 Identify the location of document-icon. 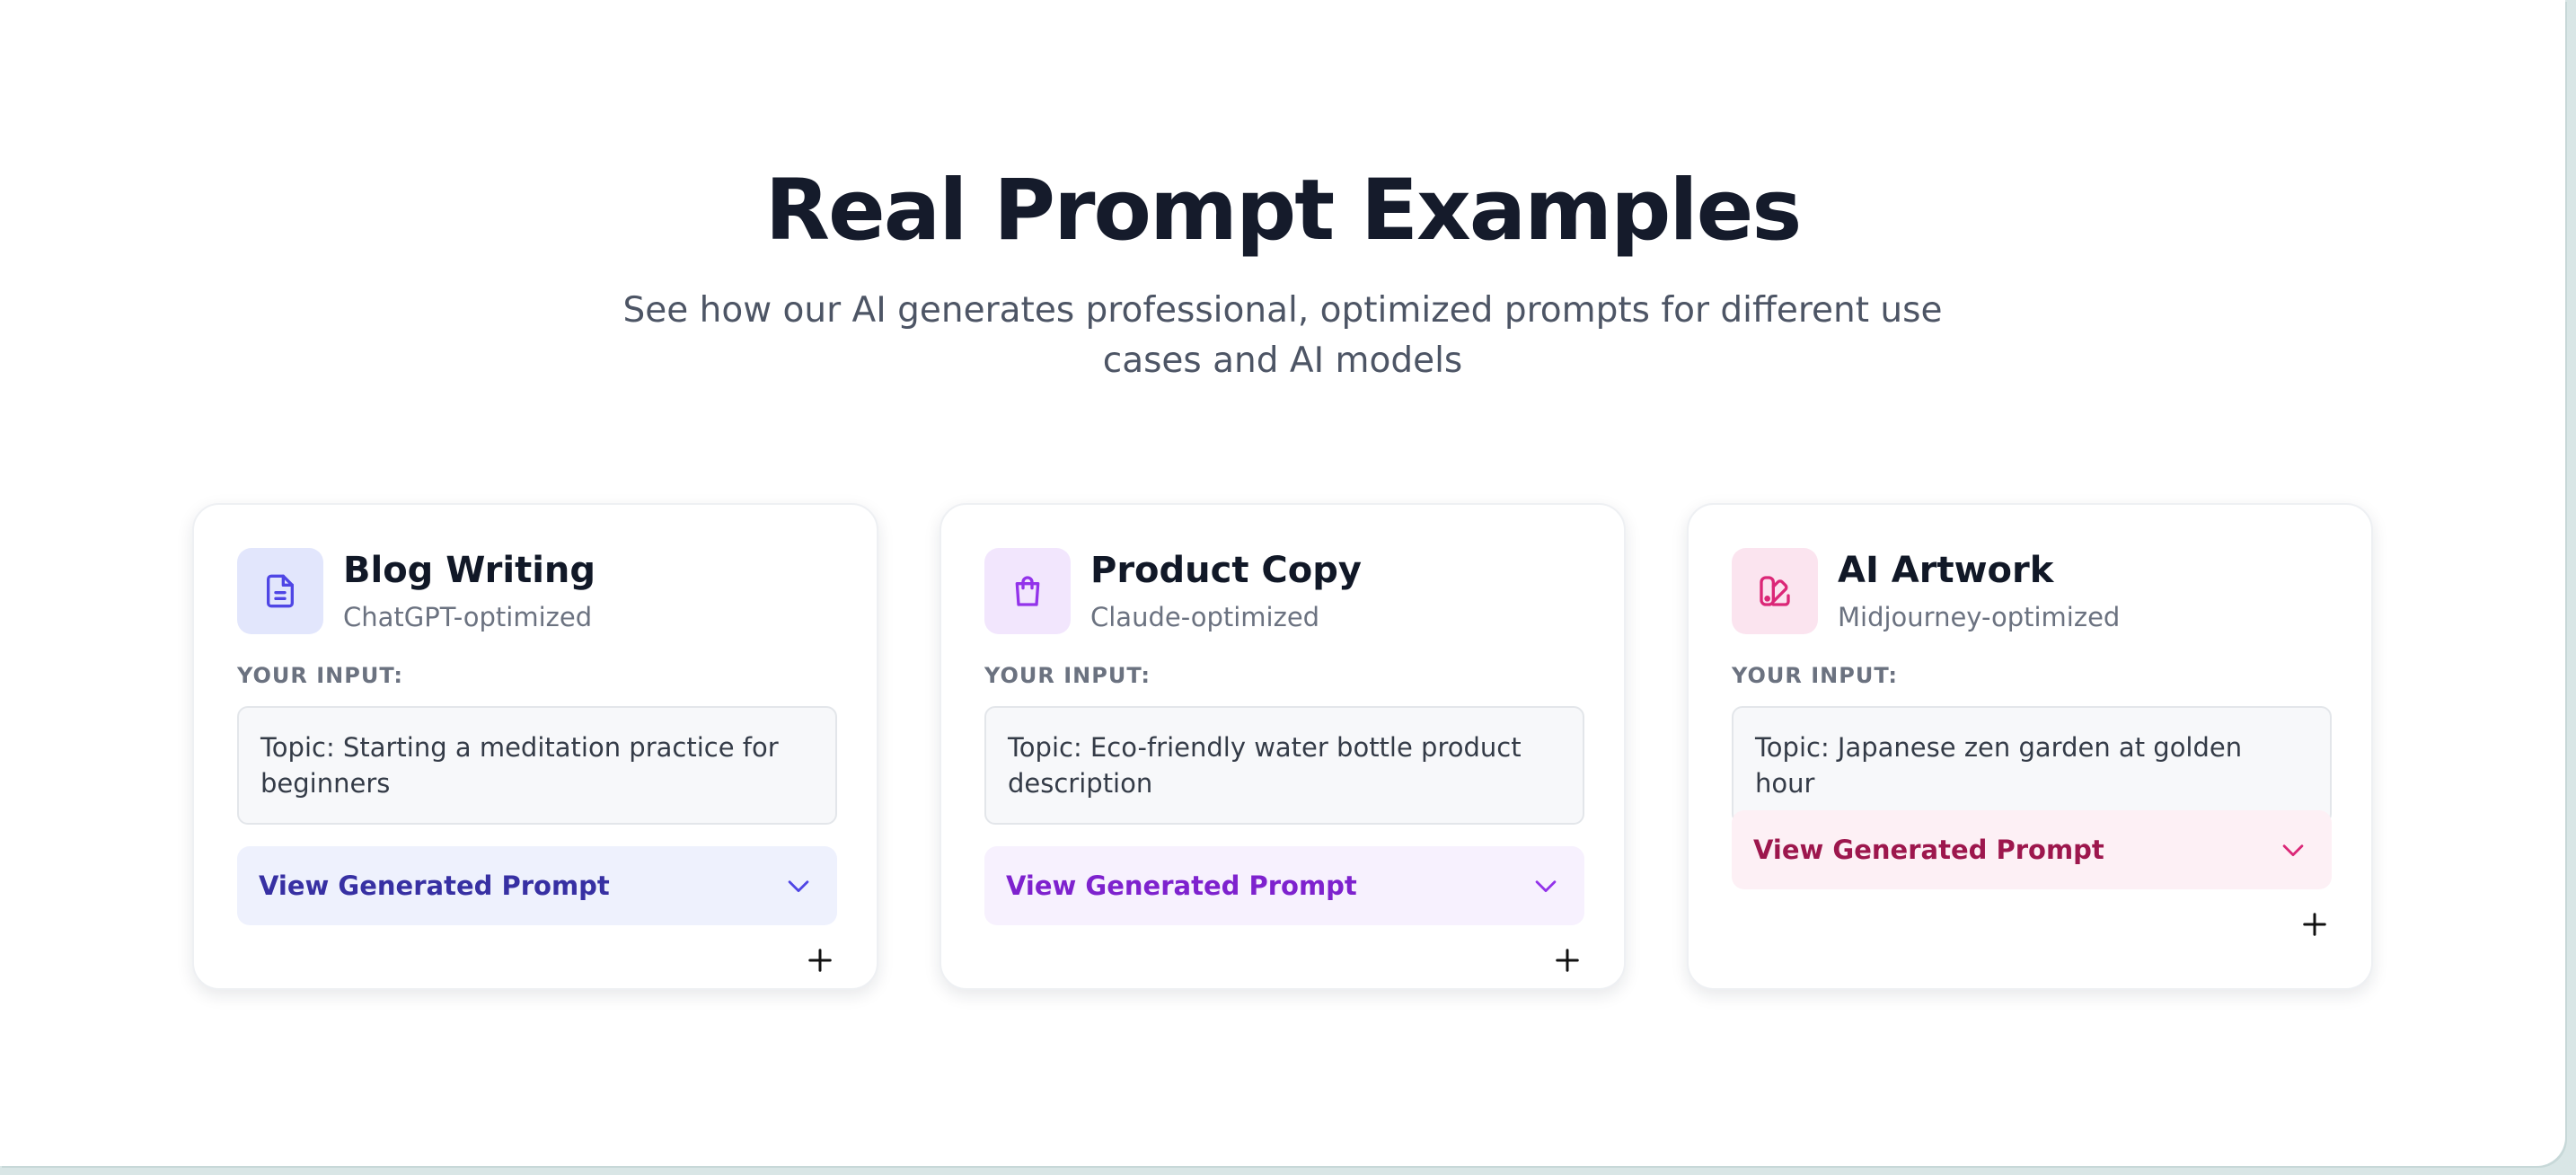
(280, 591).